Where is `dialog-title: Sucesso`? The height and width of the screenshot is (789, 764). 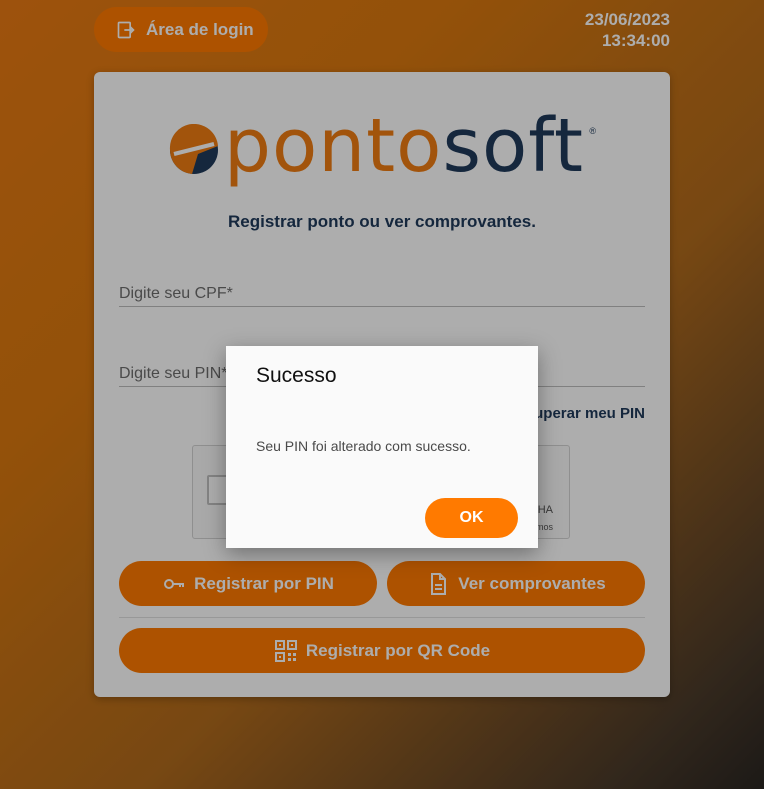
dialog-title: Sucesso is located at coordinates (296, 375).